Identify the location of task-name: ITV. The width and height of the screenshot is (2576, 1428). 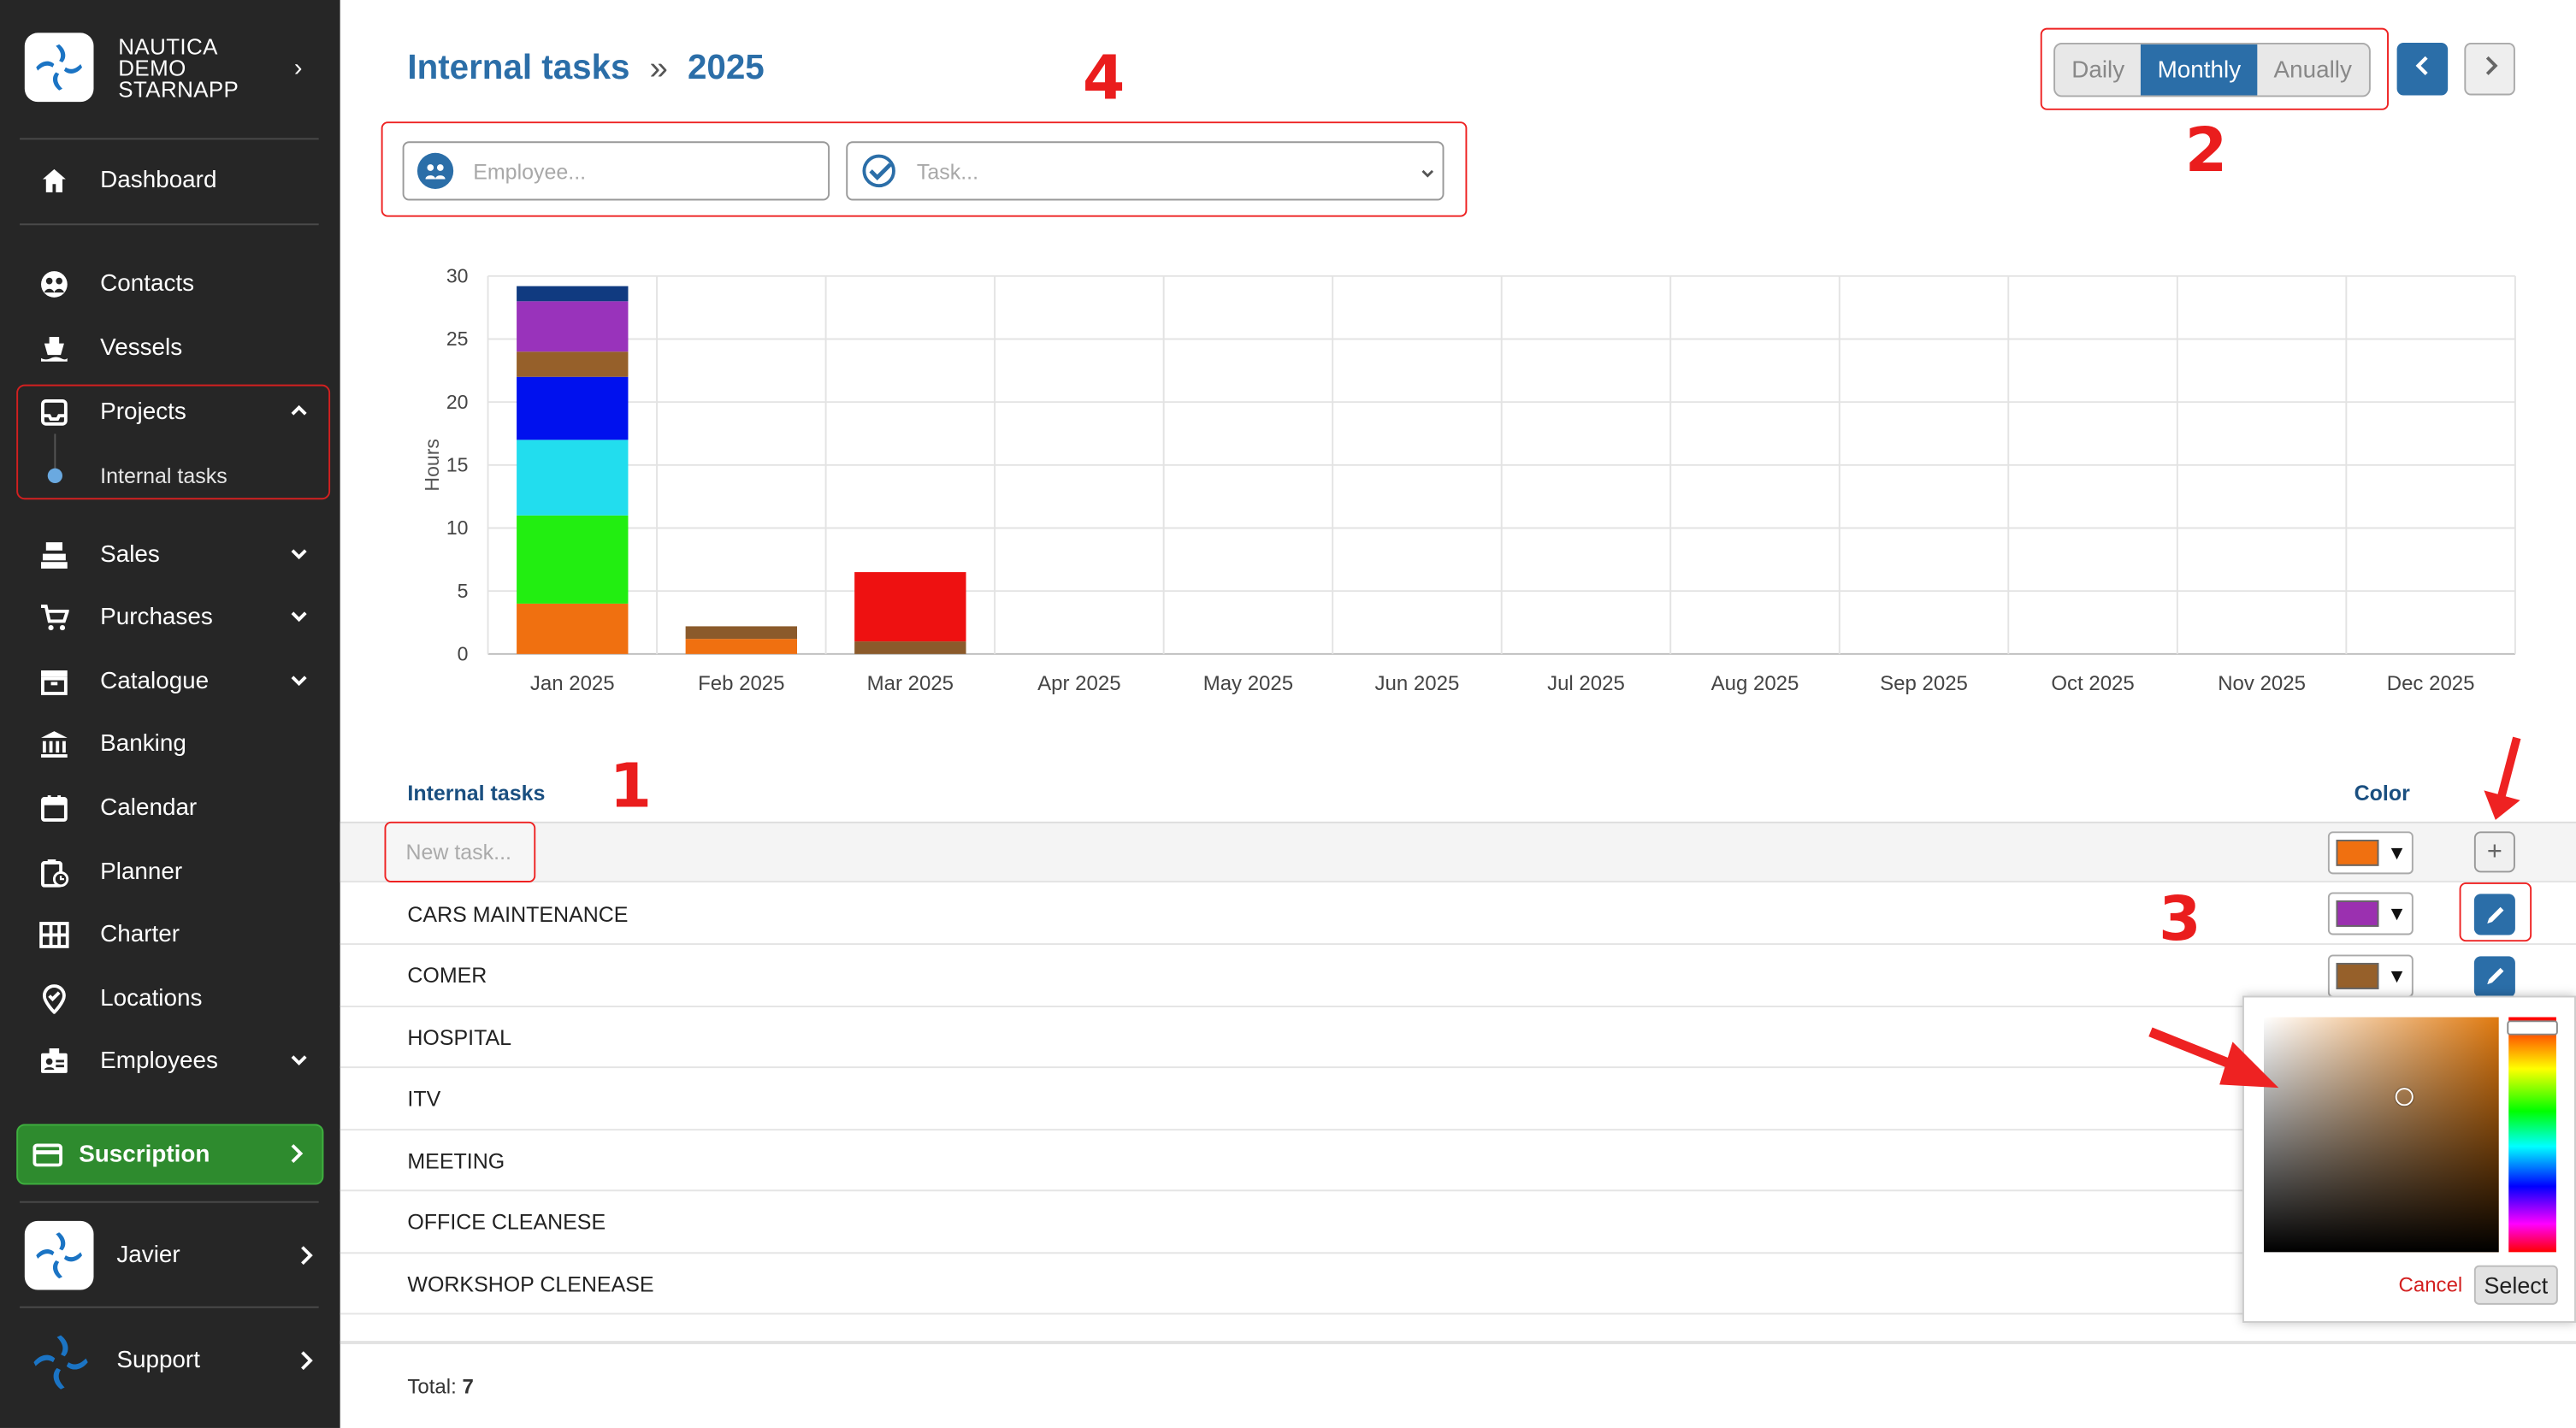
(424, 1099).